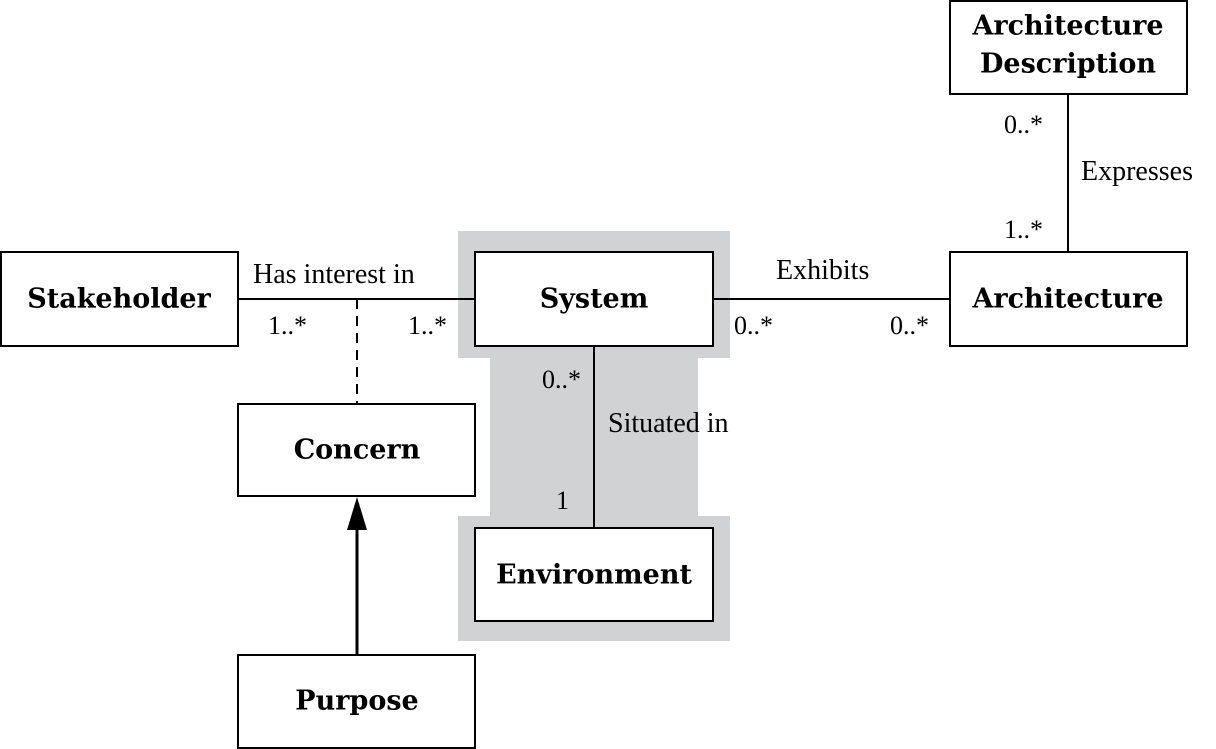 This screenshot has height=749, width=1216. I want to click on multiplicity-stakeholder: 1..*, so click(287, 325).